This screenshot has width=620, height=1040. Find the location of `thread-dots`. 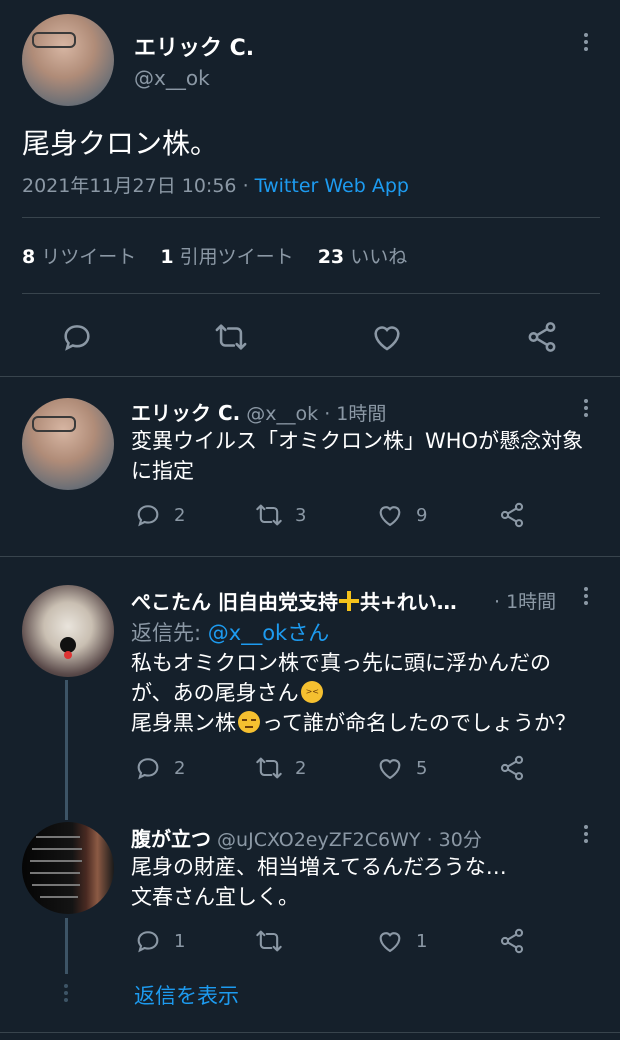

thread-dots is located at coordinates (66, 993).